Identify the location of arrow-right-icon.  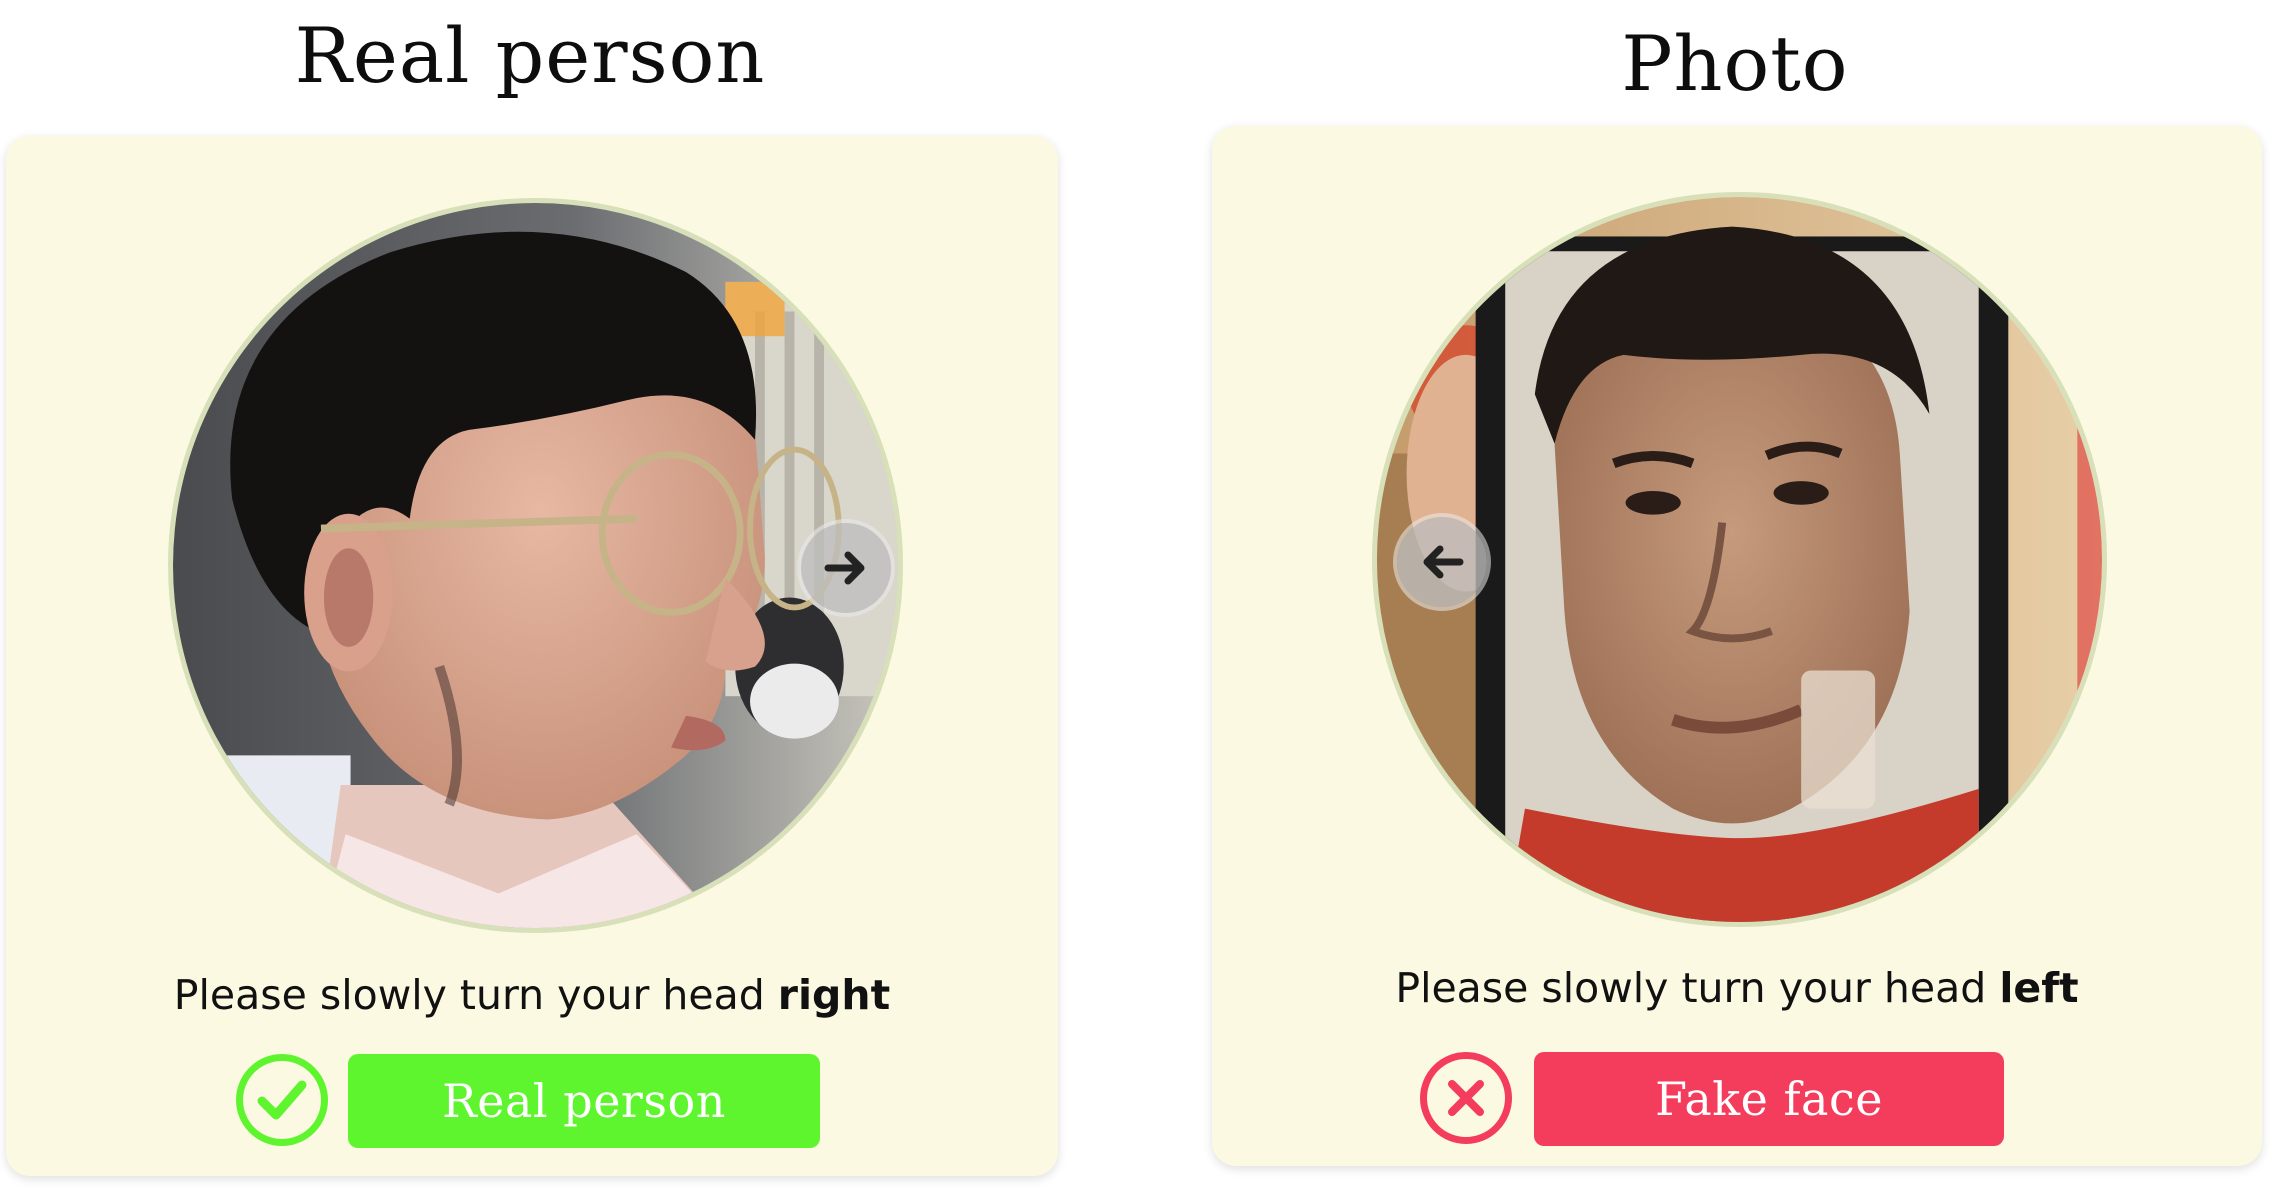
(846, 568).